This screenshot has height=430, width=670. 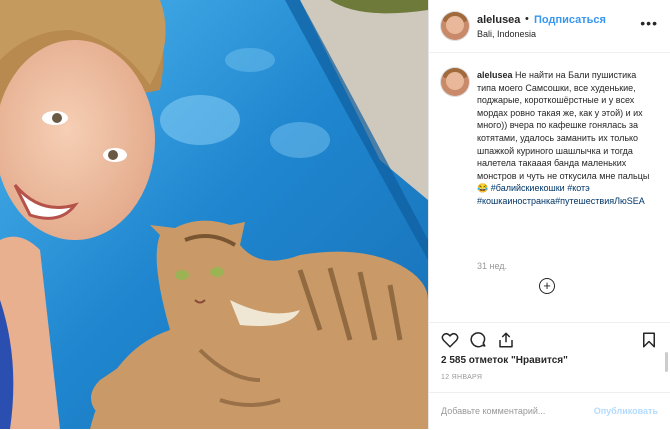 I want to click on comment-icon, so click(x=478, y=340).